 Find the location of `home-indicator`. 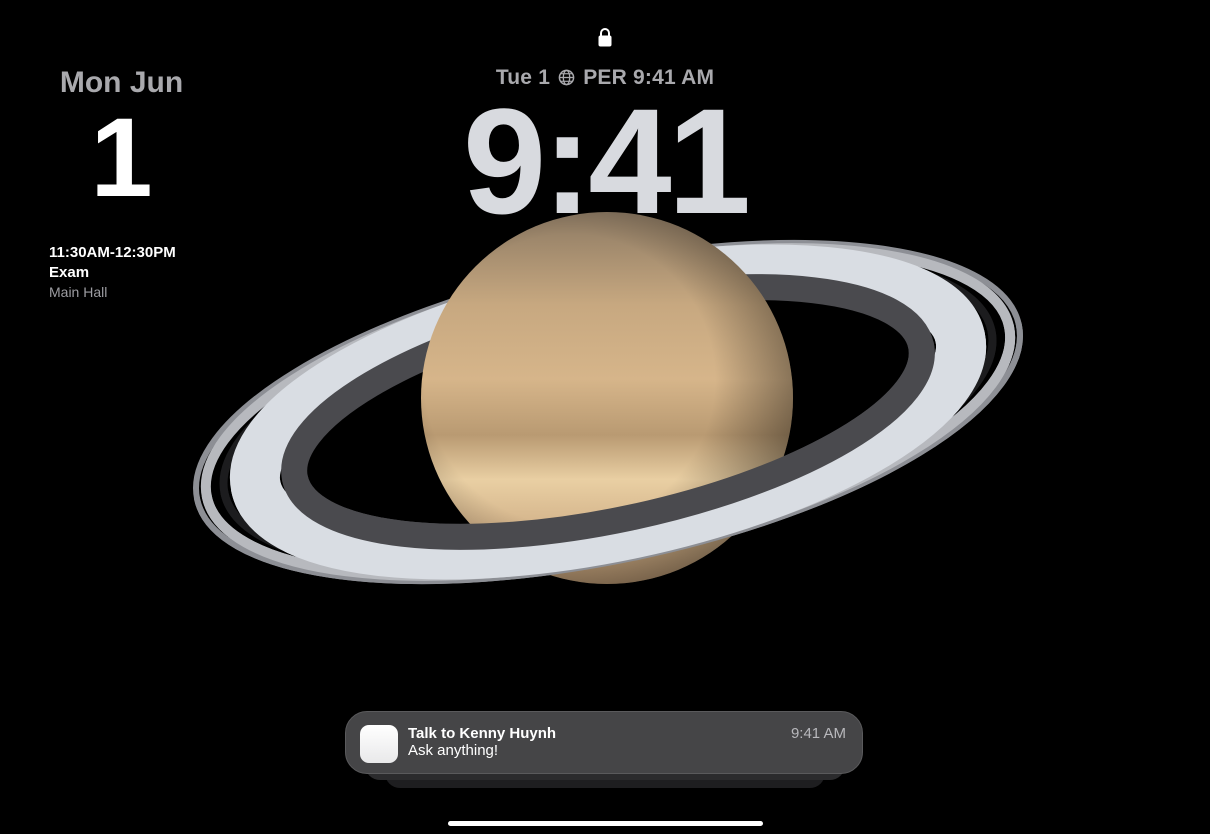

home-indicator is located at coordinates (605, 823).